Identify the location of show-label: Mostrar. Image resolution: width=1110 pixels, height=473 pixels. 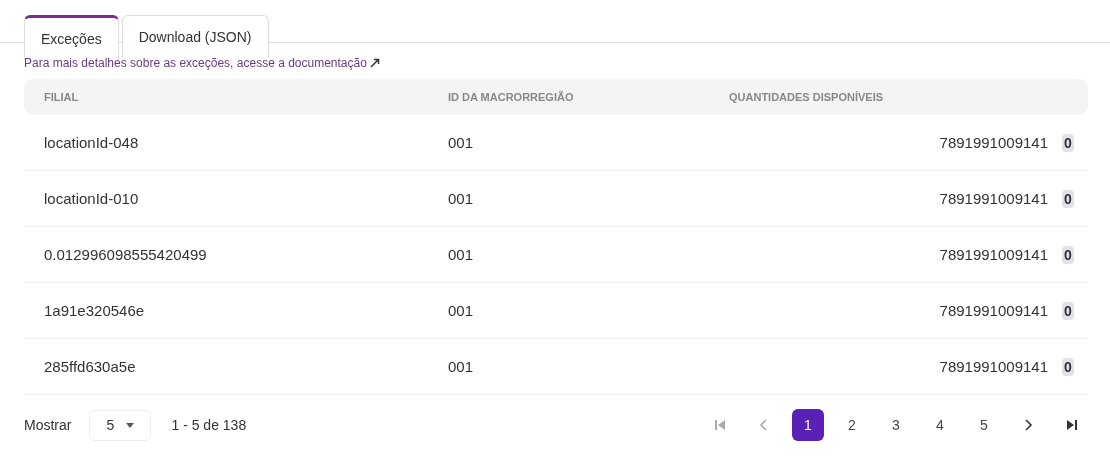
(48, 425).